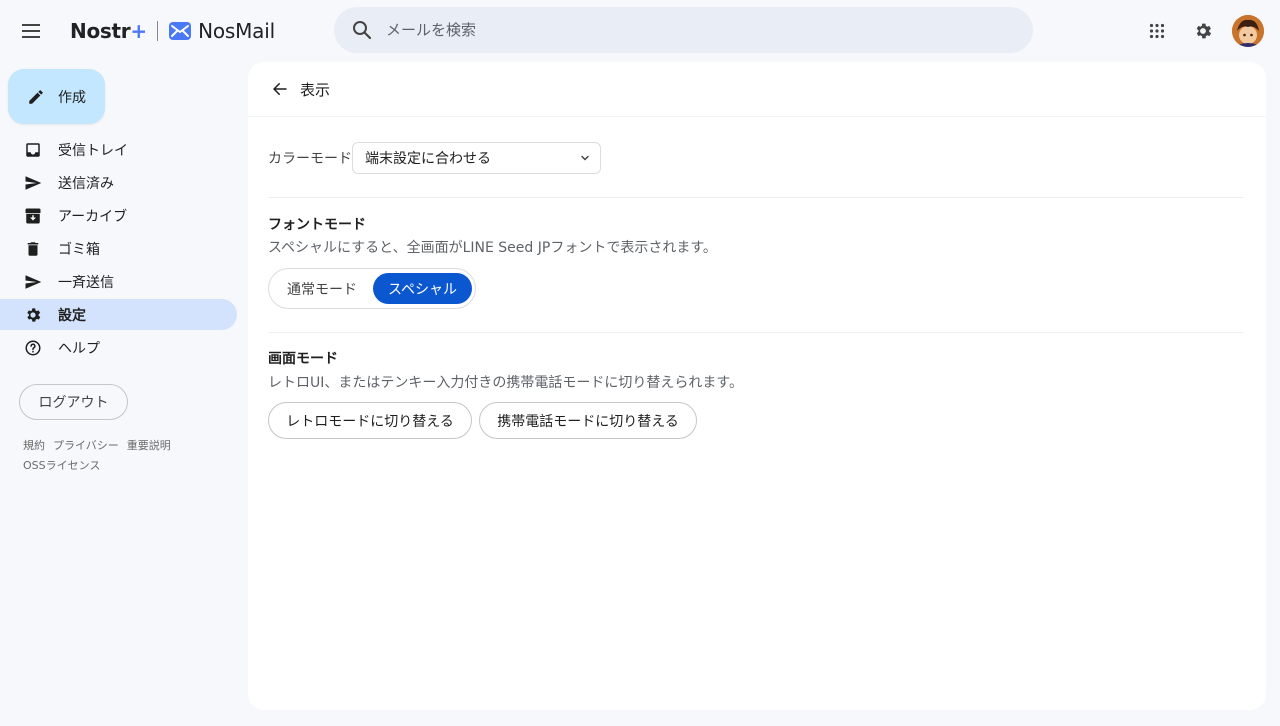 Image resolution: width=1280 pixels, height=726 pixels. Describe the element at coordinates (585, 158) in the screenshot. I see `chevron-down-icon` at that location.